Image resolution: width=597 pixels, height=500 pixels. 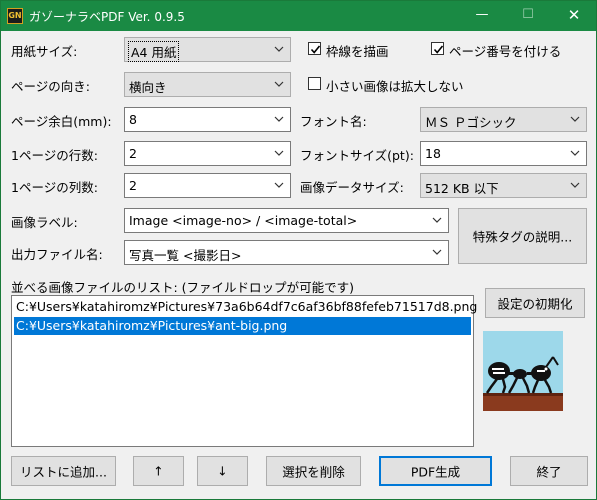 I want to click on exit-button: 終了, so click(x=549, y=471).